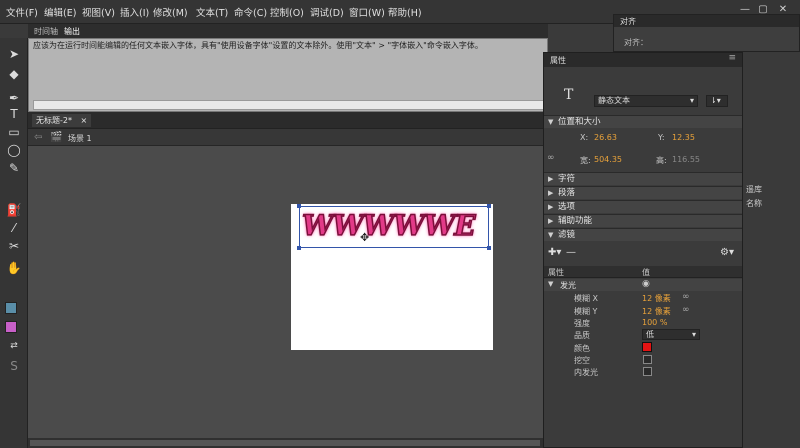 This screenshot has height=448, width=800. I want to click on lock-proportions-icon: ∞, so click(551, 158).